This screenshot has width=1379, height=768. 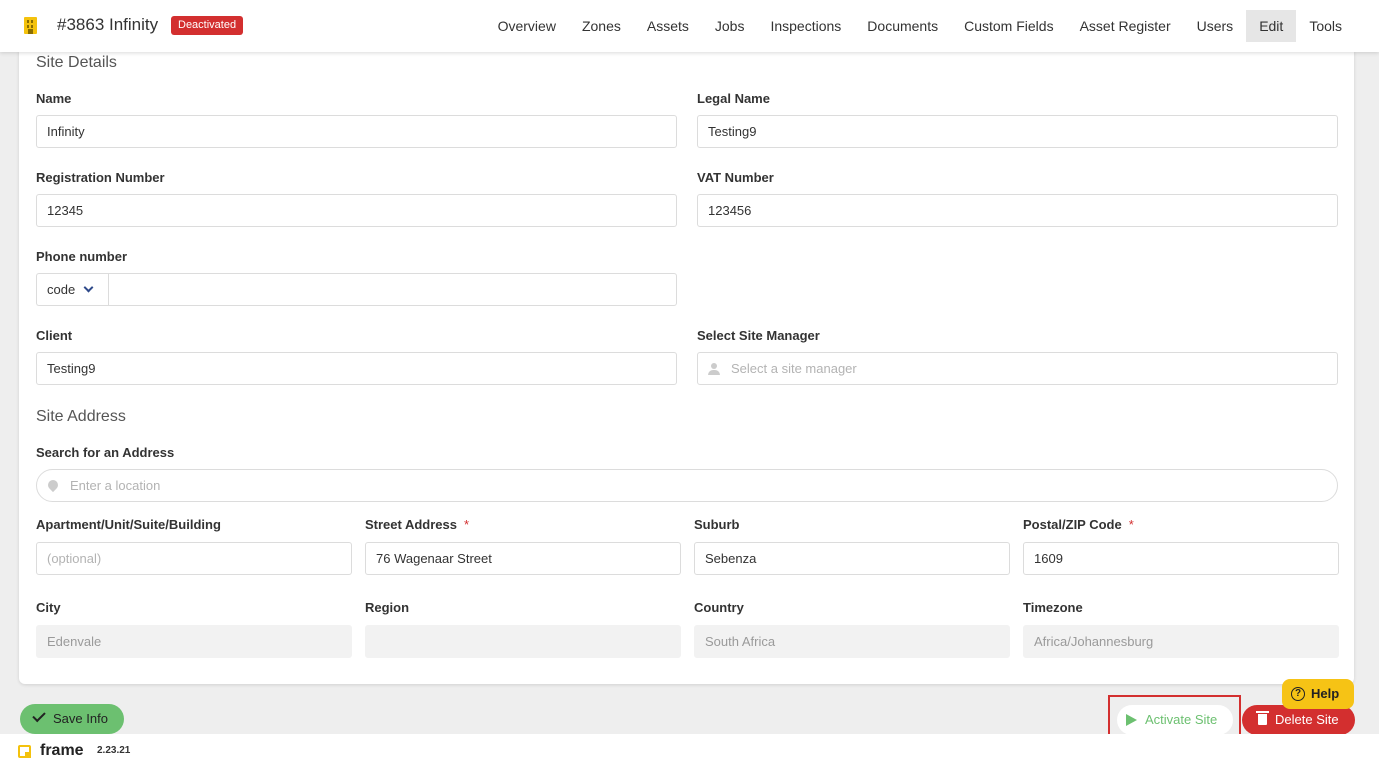 I want to click on footer: frame 2.23.21, so click(x=689, y=751).